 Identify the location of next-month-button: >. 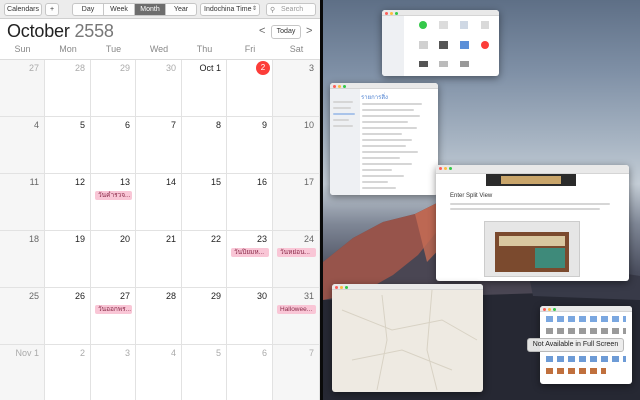
(309, 32).